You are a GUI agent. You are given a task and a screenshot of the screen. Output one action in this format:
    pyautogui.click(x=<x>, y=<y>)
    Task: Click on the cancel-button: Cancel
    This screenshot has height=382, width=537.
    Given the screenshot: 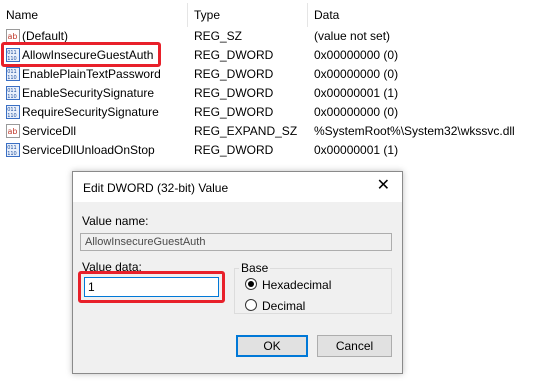 What is the action you would take?
    pyautogui.click(x=354, y=346)
    